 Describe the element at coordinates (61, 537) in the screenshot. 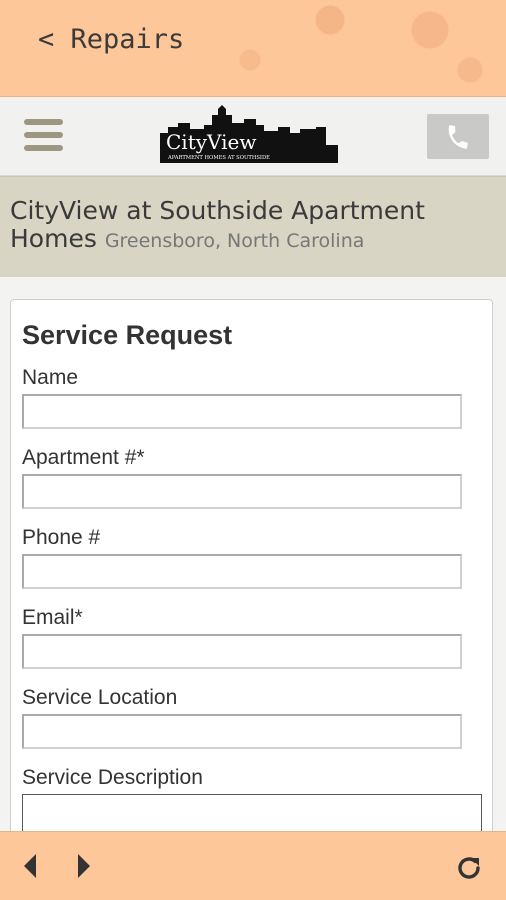

I see `phone-label: Phone #` at that location.